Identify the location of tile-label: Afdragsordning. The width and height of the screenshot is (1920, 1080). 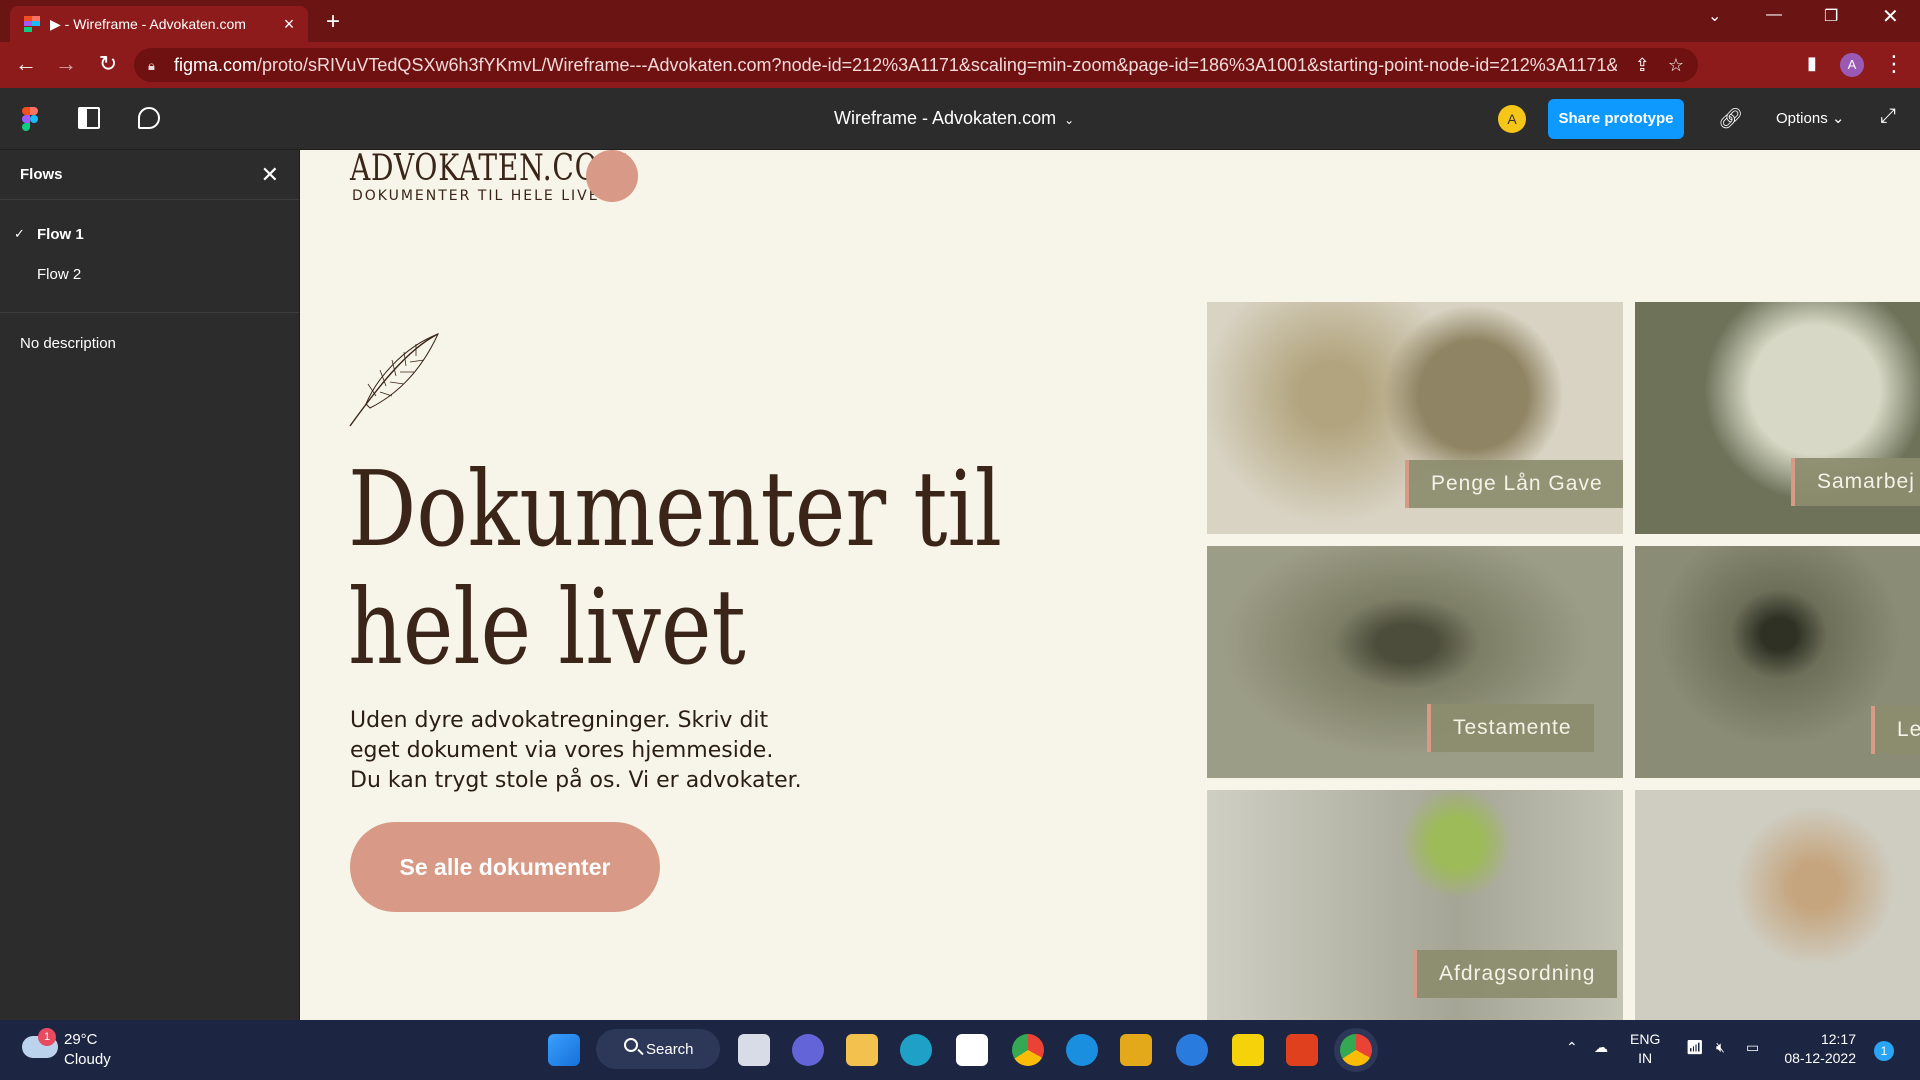
(1515, 974).